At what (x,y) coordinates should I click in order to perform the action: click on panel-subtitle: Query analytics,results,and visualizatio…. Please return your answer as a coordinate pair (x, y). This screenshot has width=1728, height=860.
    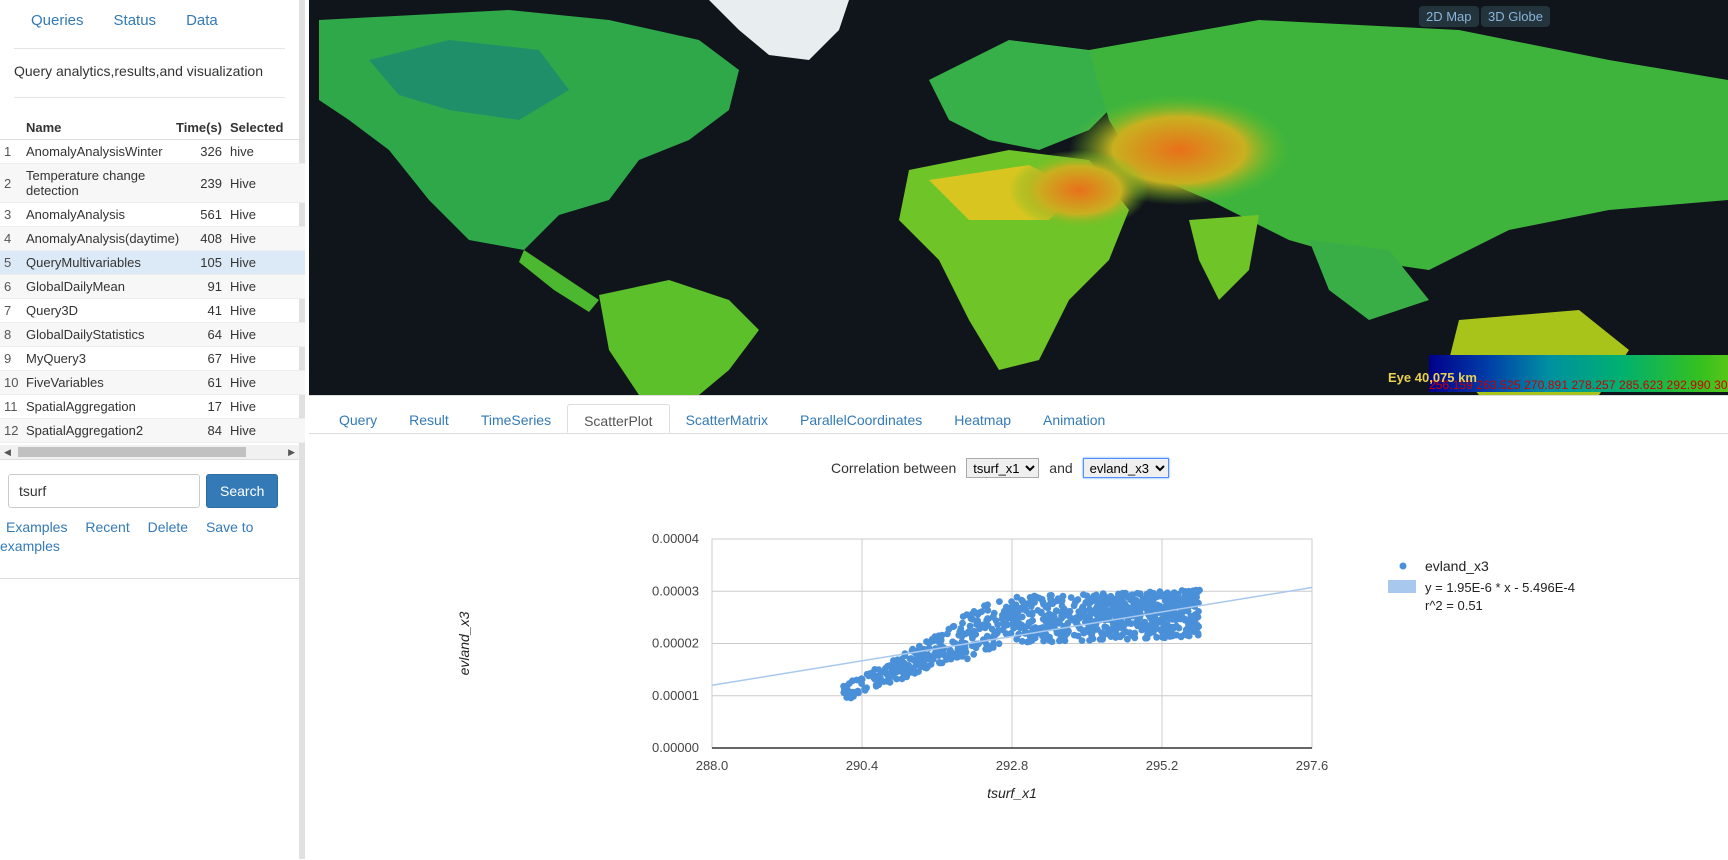
    Looking at the image, I should click on (139, 71).